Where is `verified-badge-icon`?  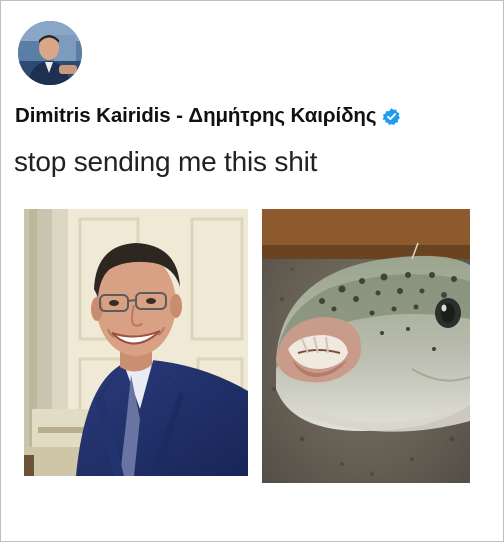 verified-badge-icon is located at coordinates (391, 116).